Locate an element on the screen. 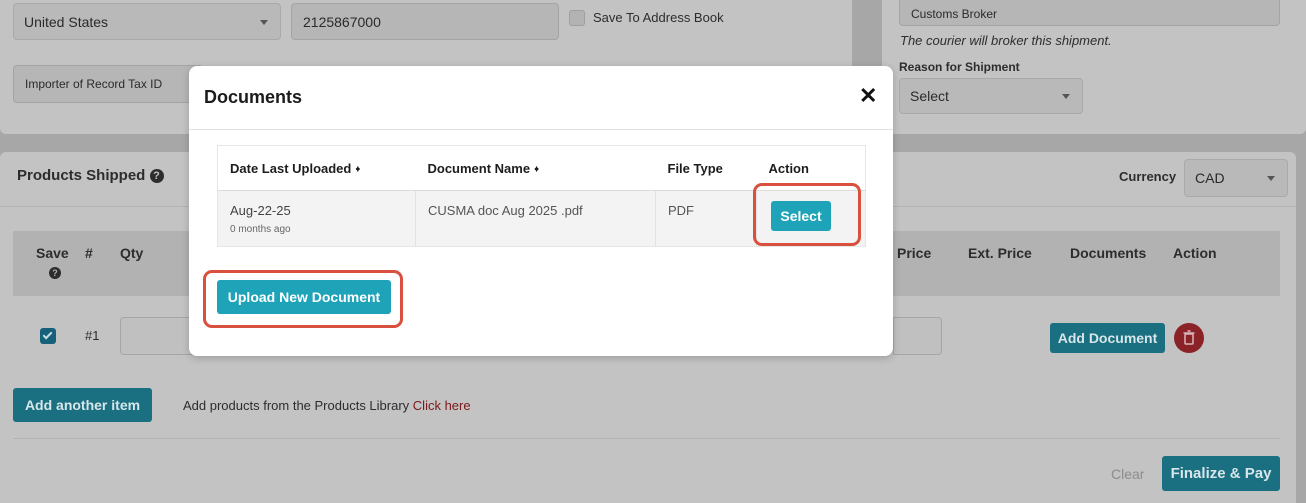  products-shipped-title: Products Shipped ? is located at coordinates (90, 175).